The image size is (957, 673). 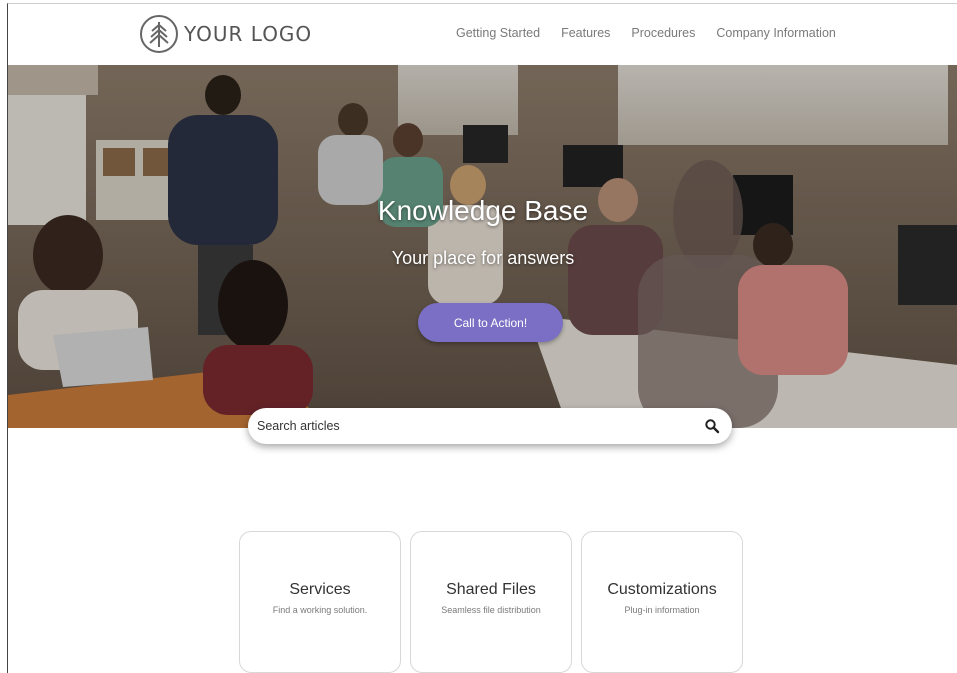 What do you see at coordinates (491, 610) in the screenshot?
I see `card-description: Seamless file distribution` at bounding box center [491, 610].